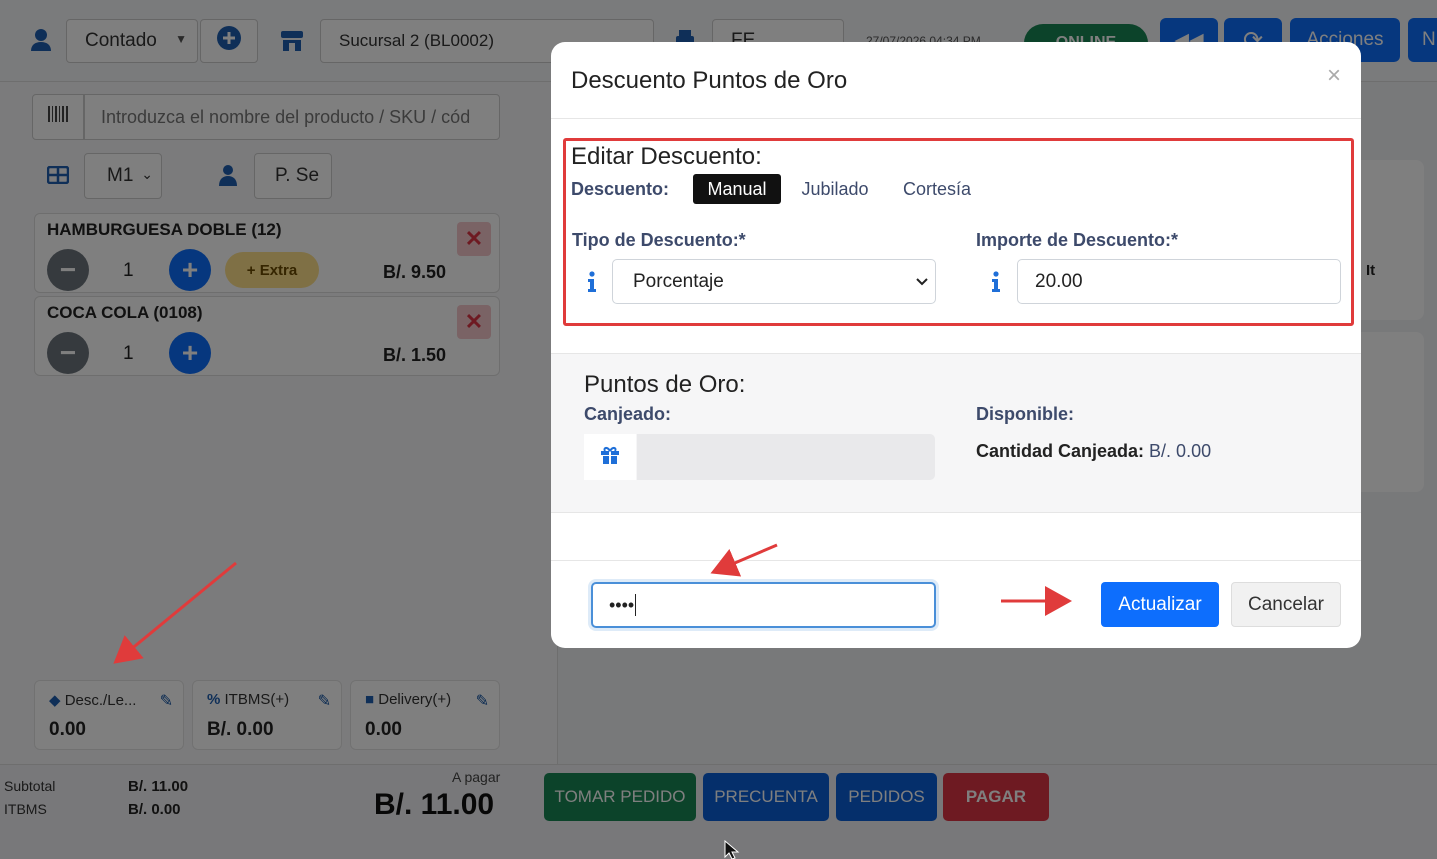  Describe the element at coordinates (786, 457) in the screenshot. I see `redeemed-points-input` at that location.